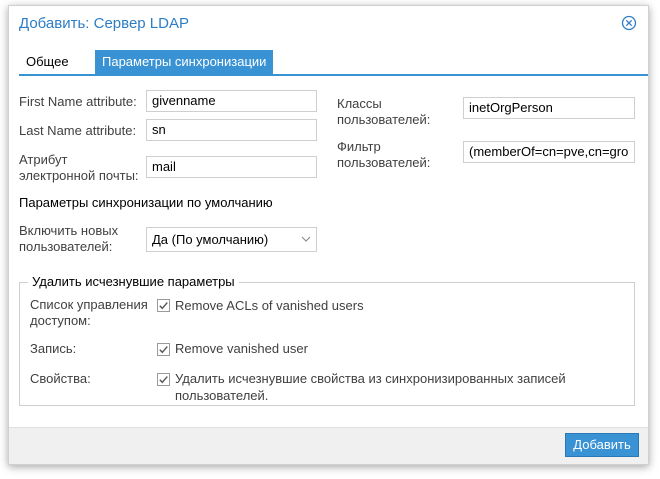  I want to click on email-label-line2: электронной почты:, so click(79, 175).